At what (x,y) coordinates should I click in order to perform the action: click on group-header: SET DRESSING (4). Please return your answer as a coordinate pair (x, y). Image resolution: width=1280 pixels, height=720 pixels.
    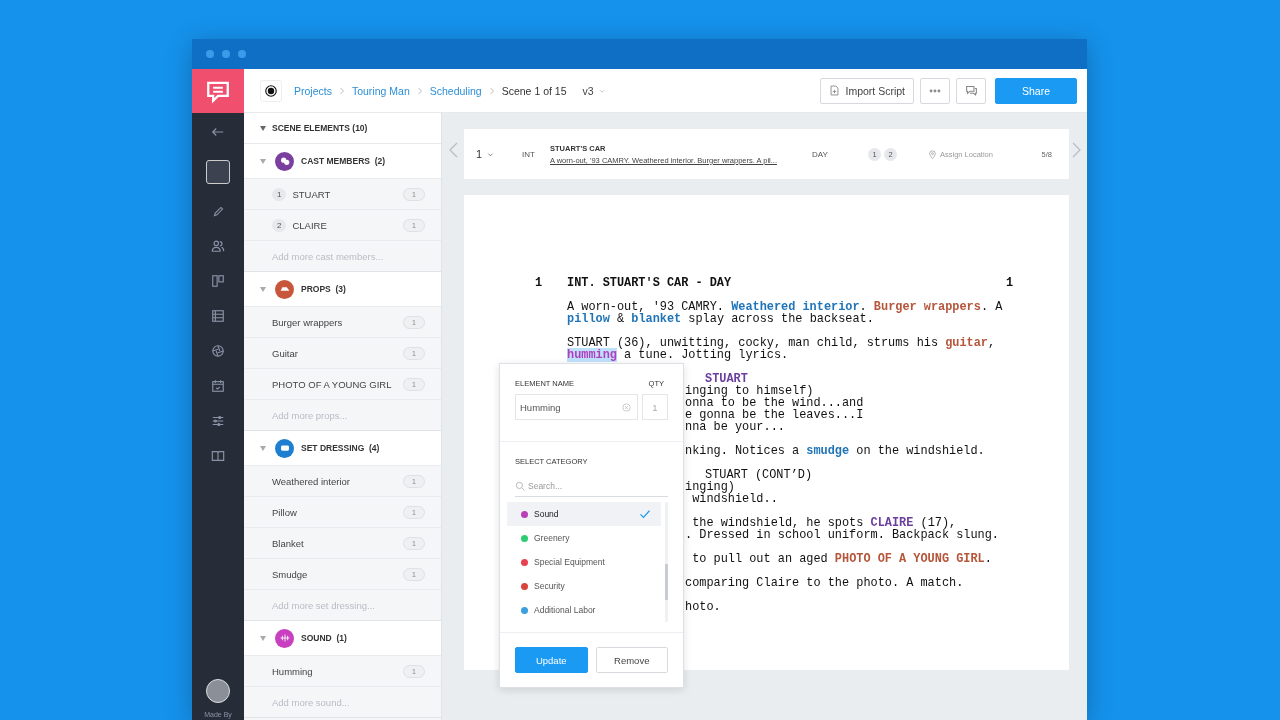
    Looking at the image, I should click on (342, 448).